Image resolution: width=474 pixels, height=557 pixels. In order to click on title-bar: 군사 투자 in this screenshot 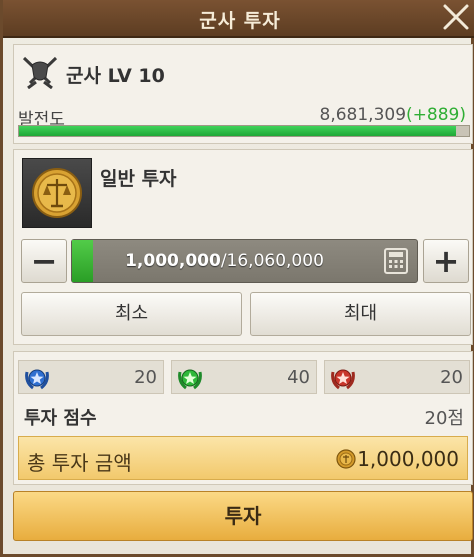, I will do `click(238, 19)`.